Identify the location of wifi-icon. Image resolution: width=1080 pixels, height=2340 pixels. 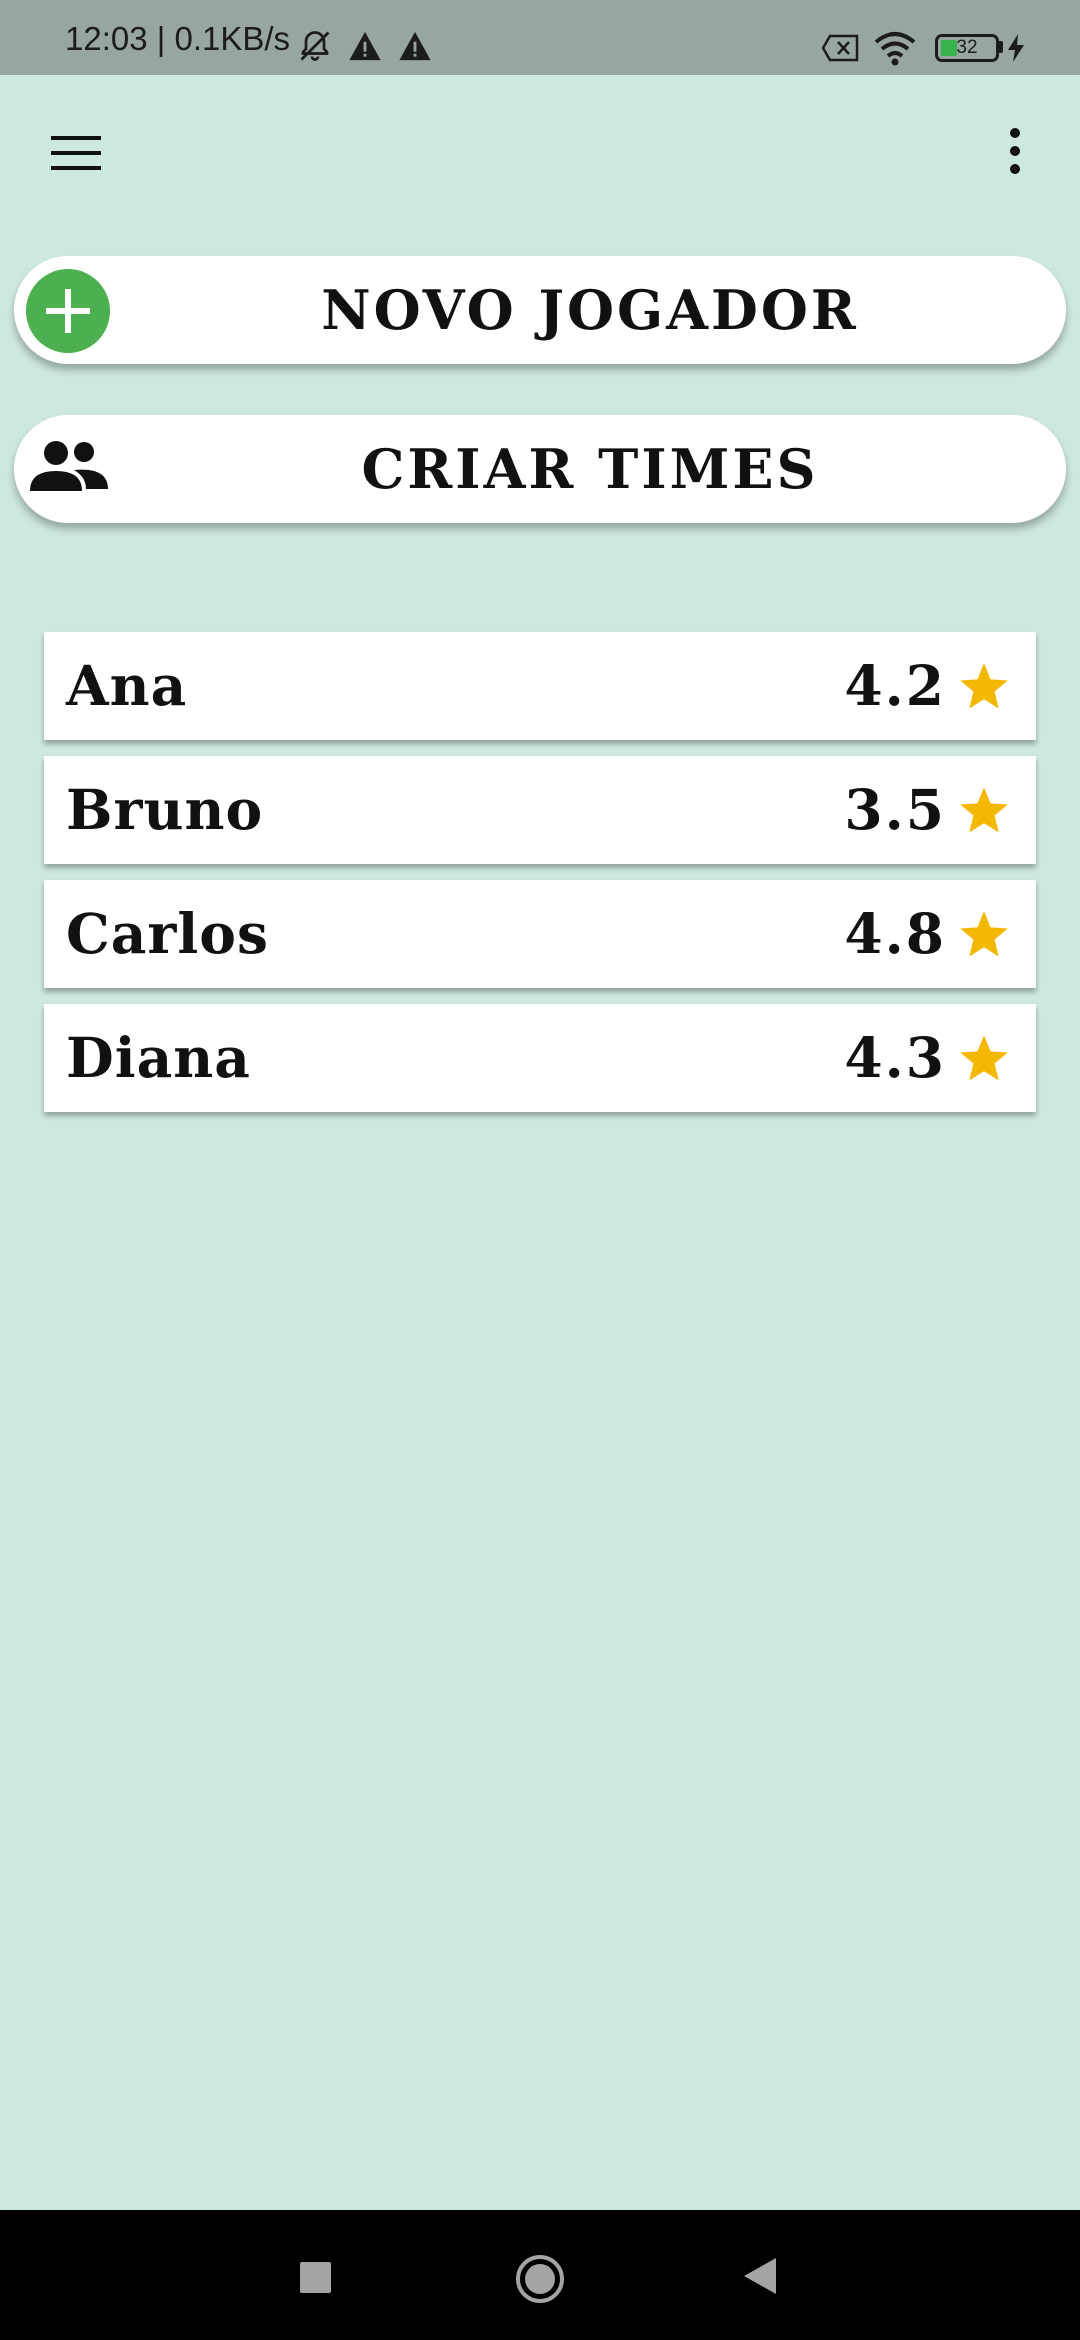
(895, 49).